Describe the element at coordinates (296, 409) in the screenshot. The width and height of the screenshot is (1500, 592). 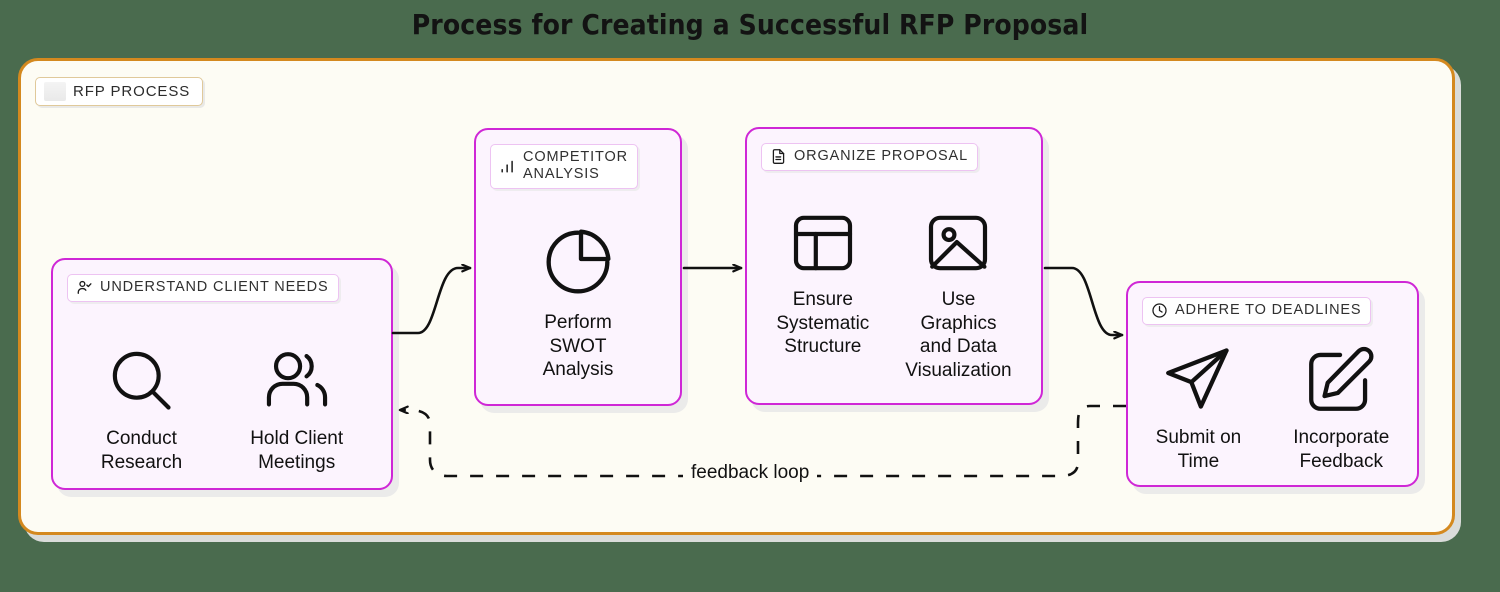
I see `item-hold-client-meetings: Hold Client Meetings` at that location.